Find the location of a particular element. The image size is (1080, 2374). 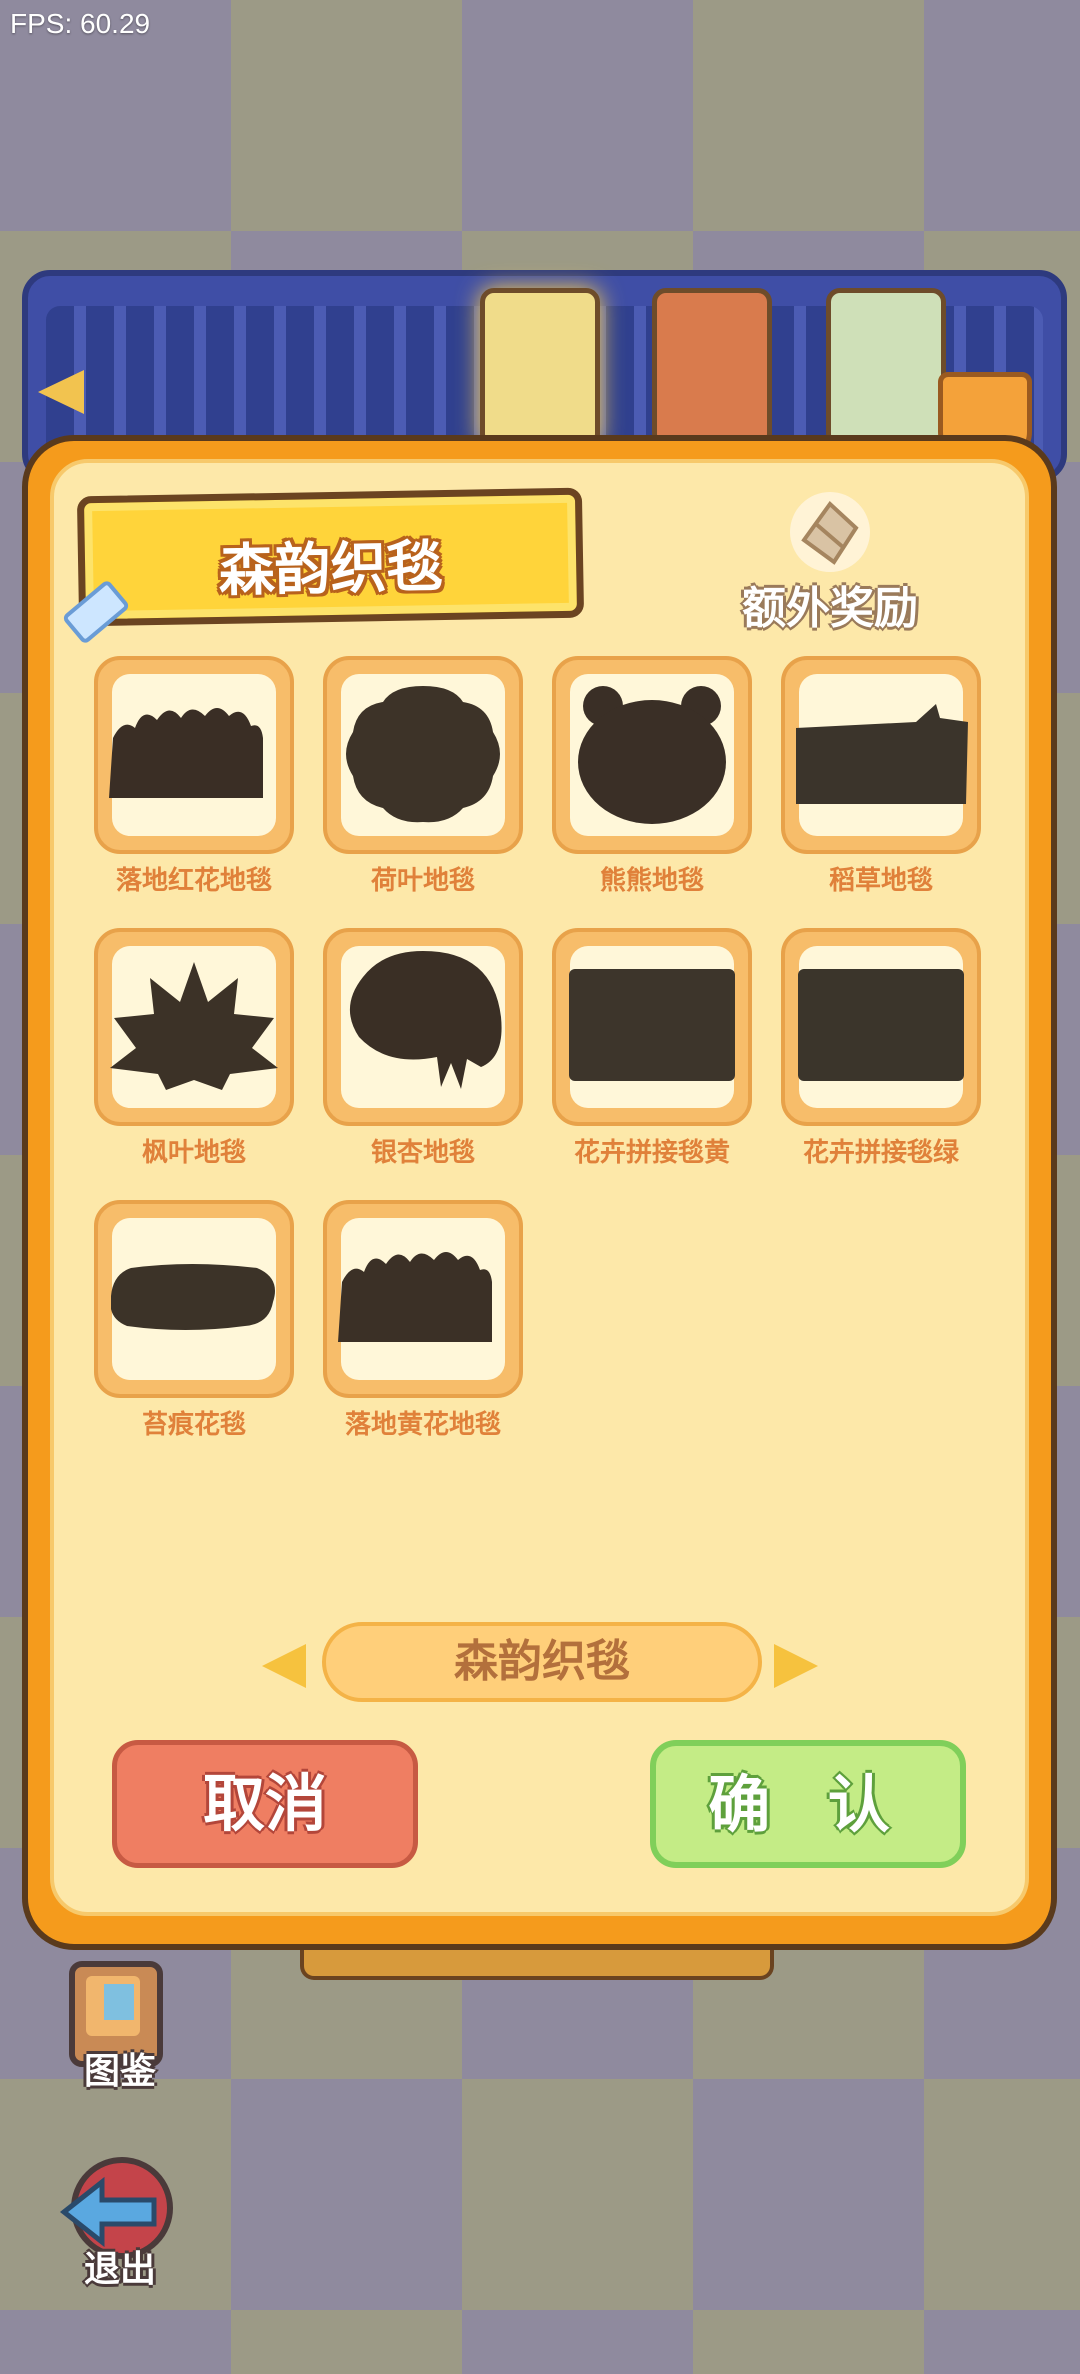

carpet-item: 花卉拼接毯黄 is located at coordinates (652, 1048).